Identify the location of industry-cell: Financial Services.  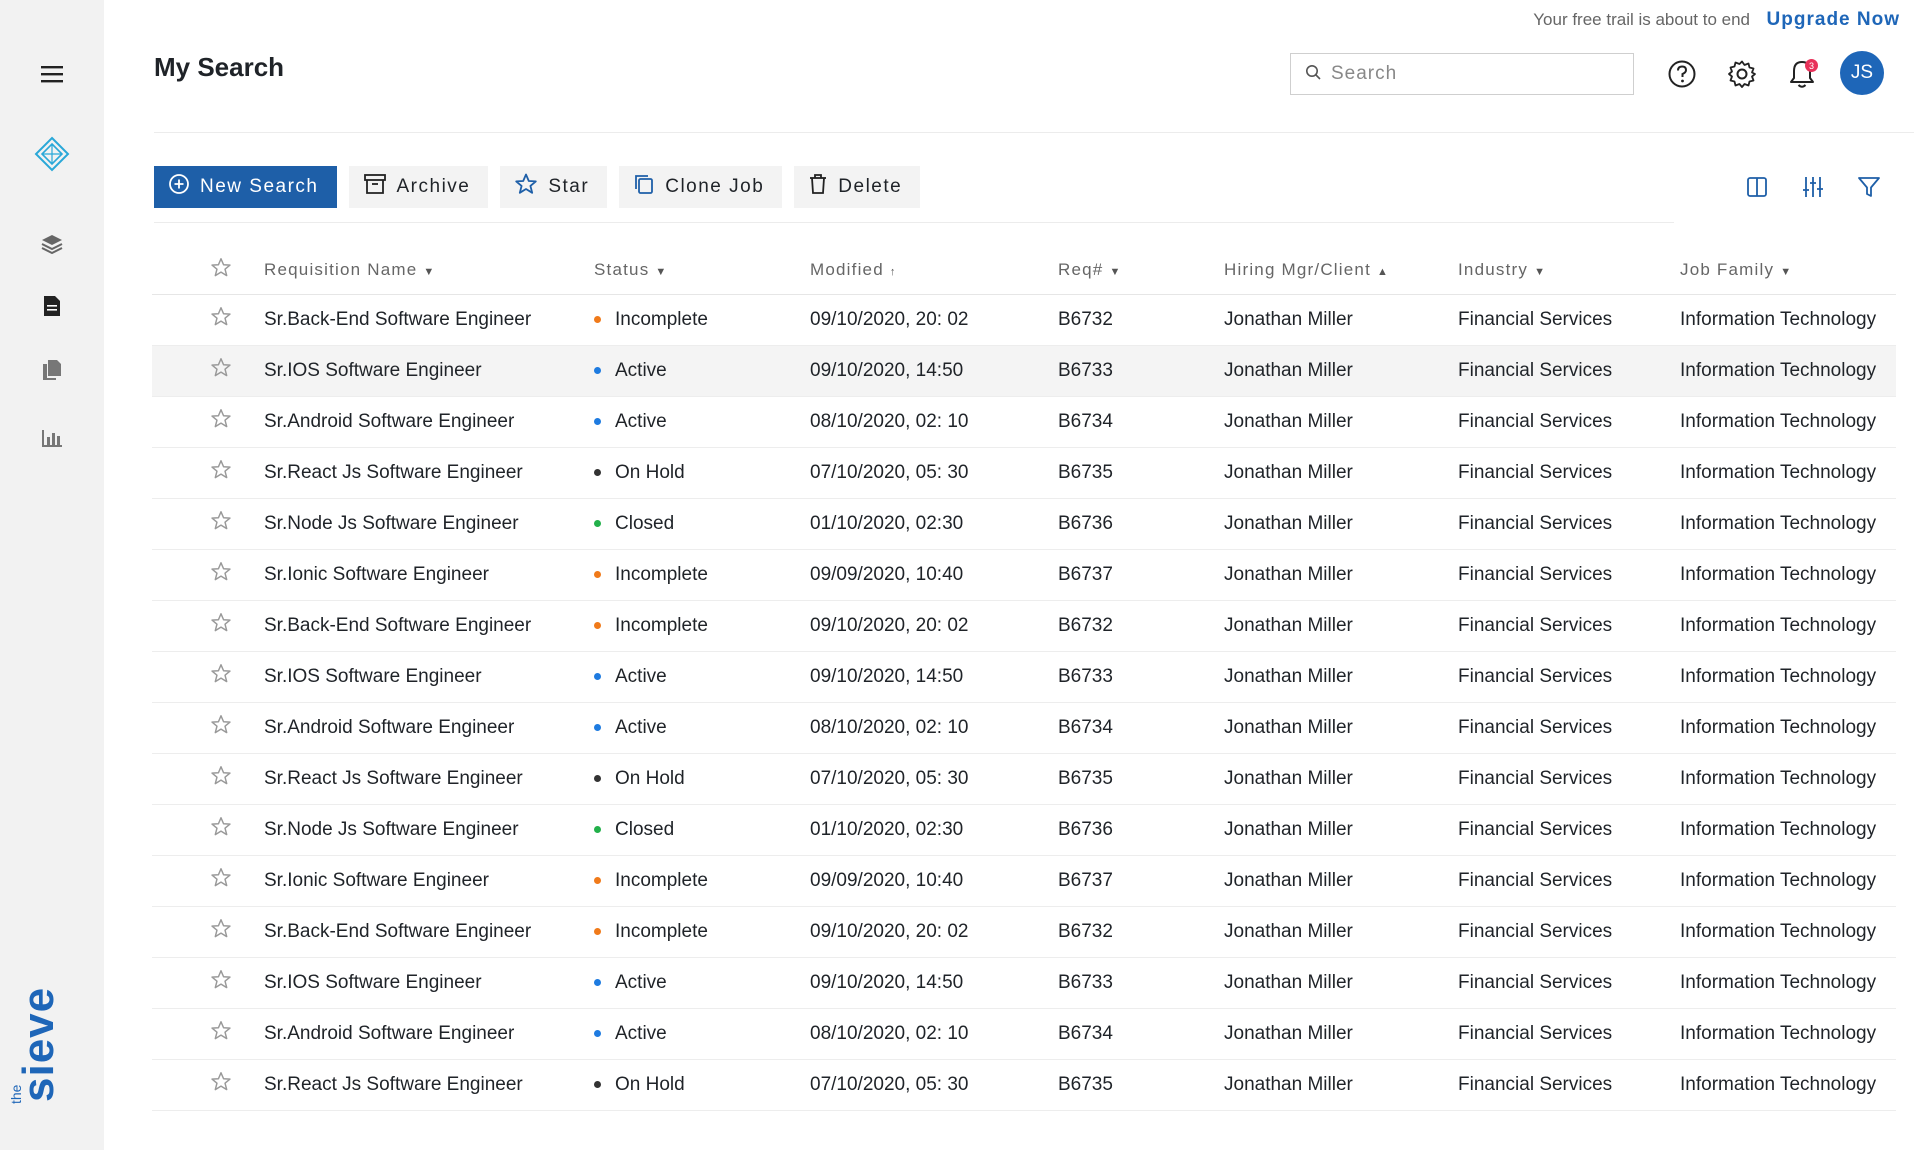
(1569, 575).